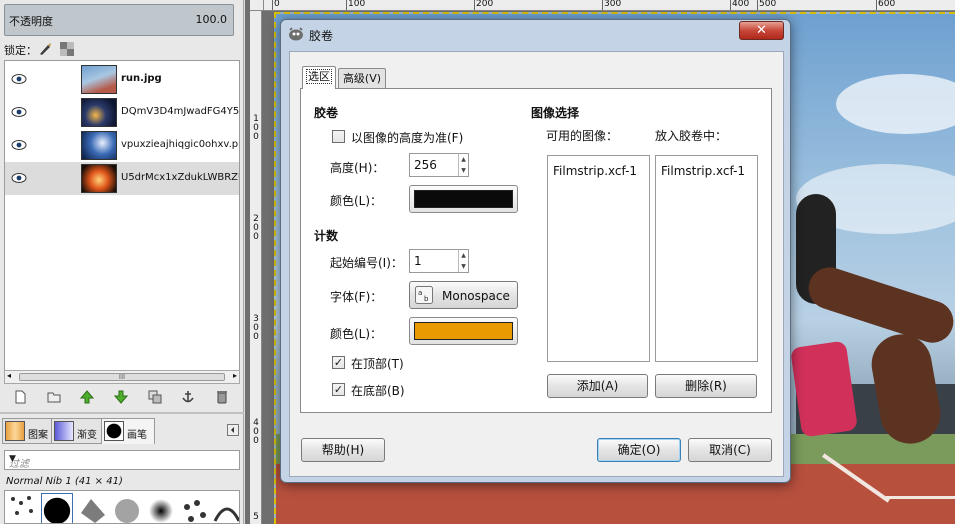 The width and height of the screenshot is (955, 524). What do you see at coordinates (121, 397) in the screenshot?
I see `lower-layer-icon` at bounding box center [121, 397].